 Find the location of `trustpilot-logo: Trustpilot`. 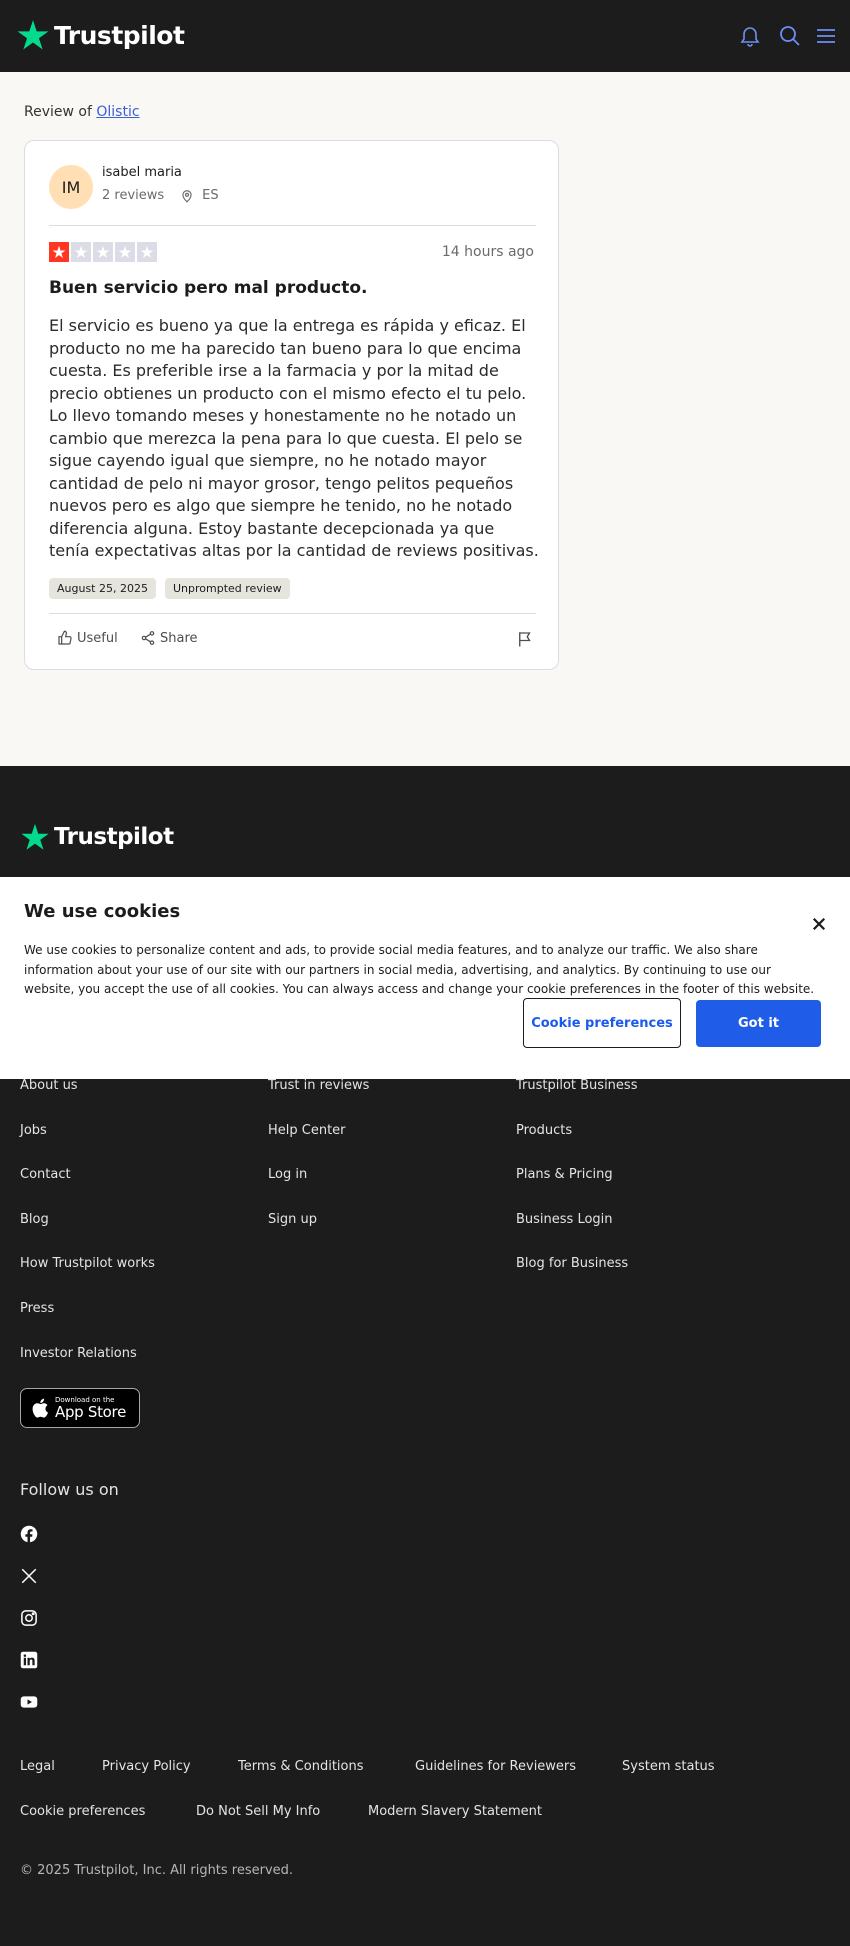

trustpilot-logo: Trustpilot is located at coordinates (100, 35).